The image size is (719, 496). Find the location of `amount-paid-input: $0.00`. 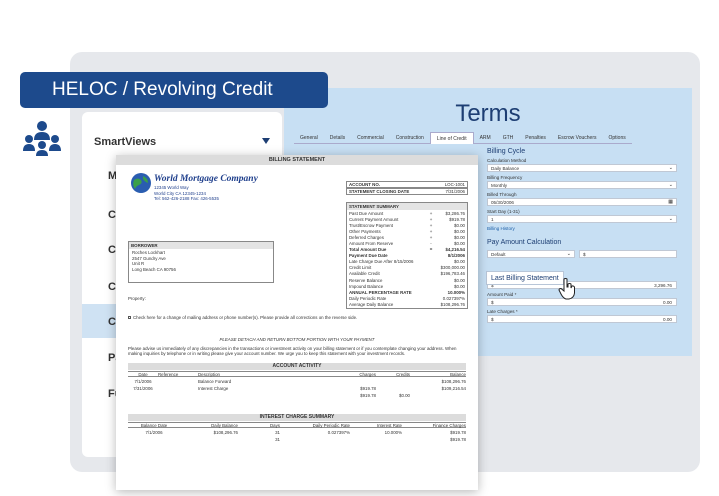

amount-paid-input: $0.00 is located at coordinates (582, 302).